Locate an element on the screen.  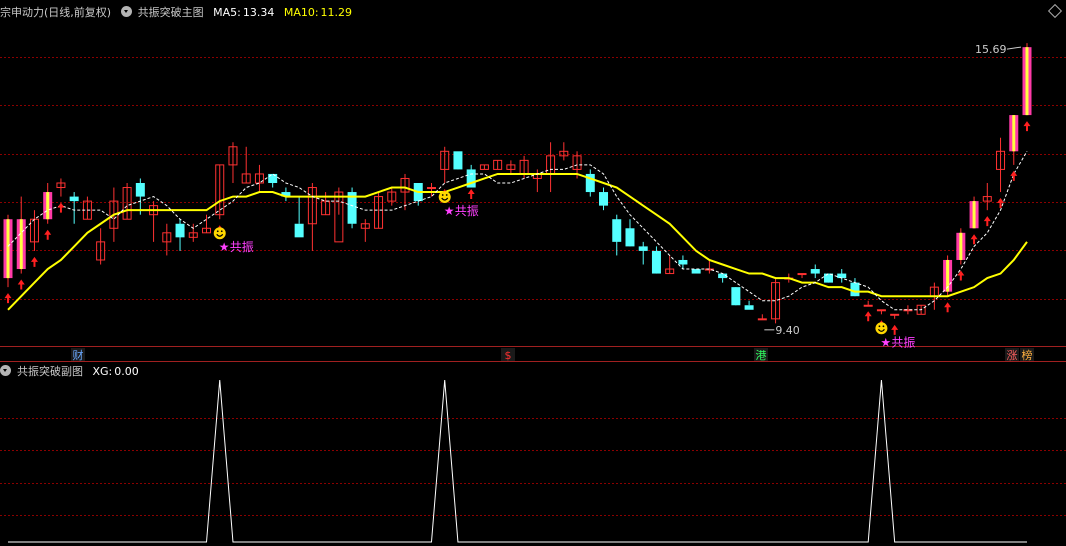
low-price-label: 9.40 is located at coordinates (787, 330).